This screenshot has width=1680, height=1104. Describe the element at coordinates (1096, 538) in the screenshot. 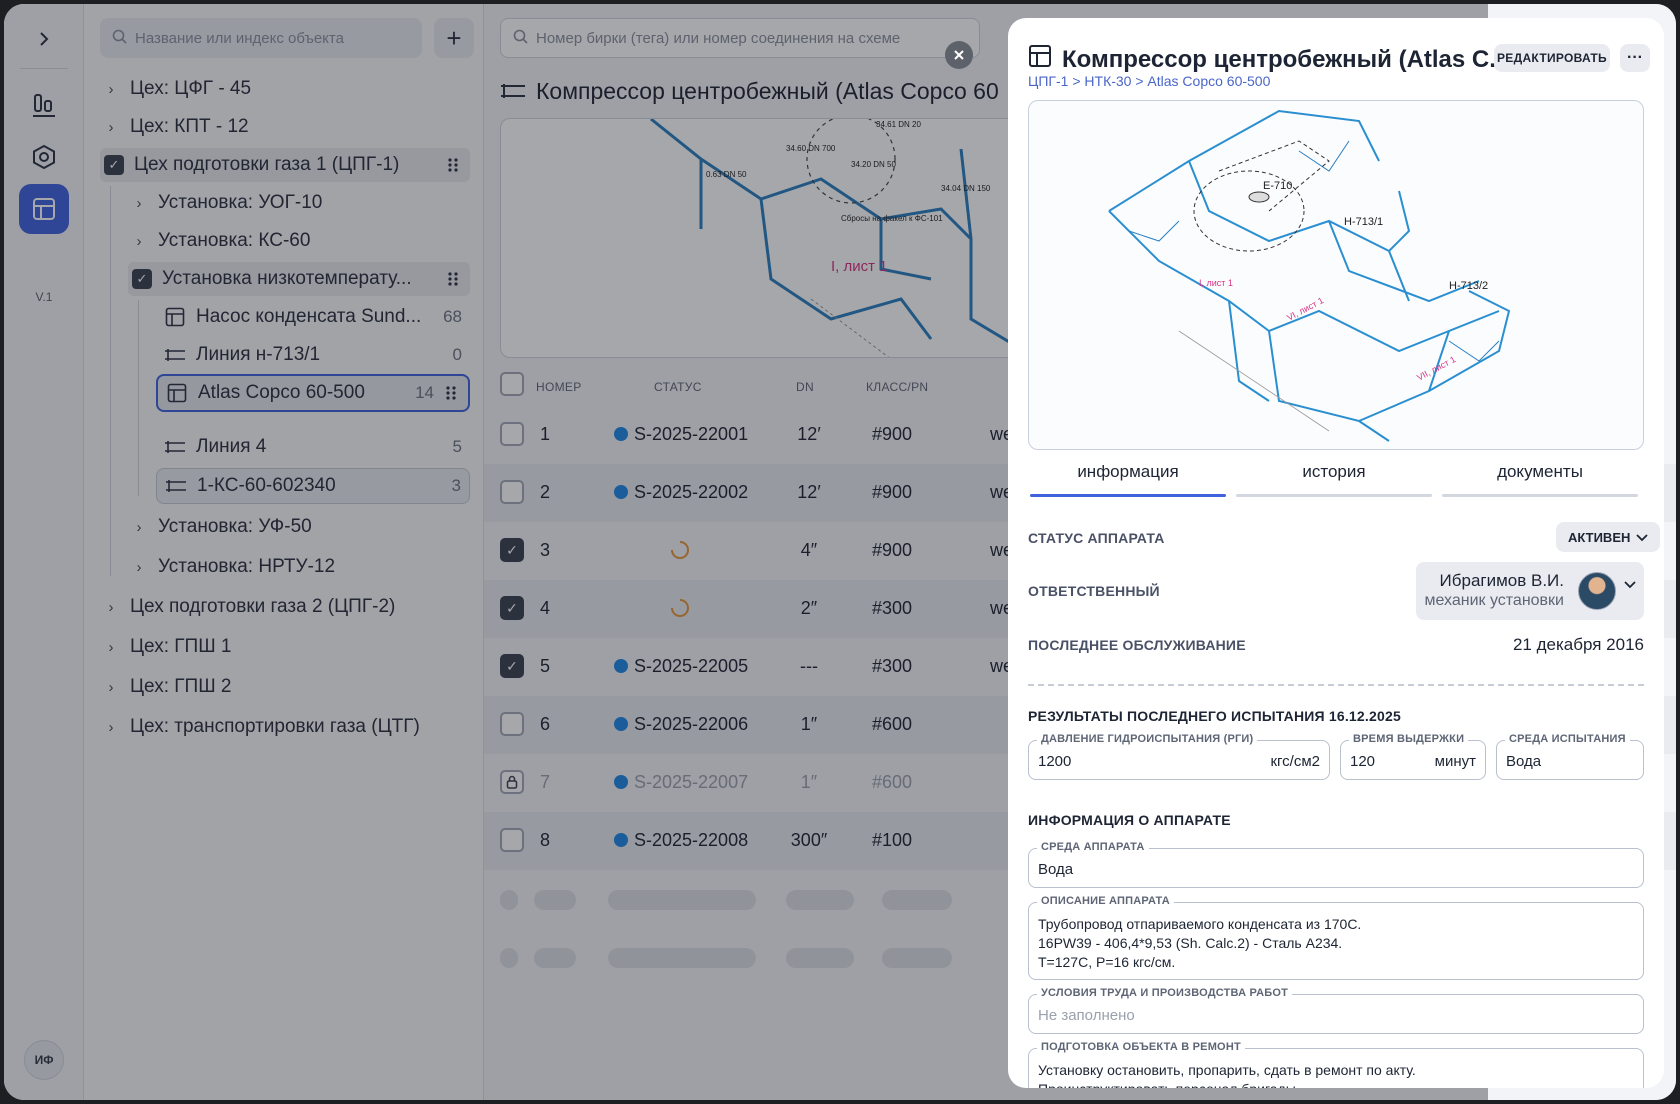

I see `status-label: СТАТУС АППАРАТА` at that location.